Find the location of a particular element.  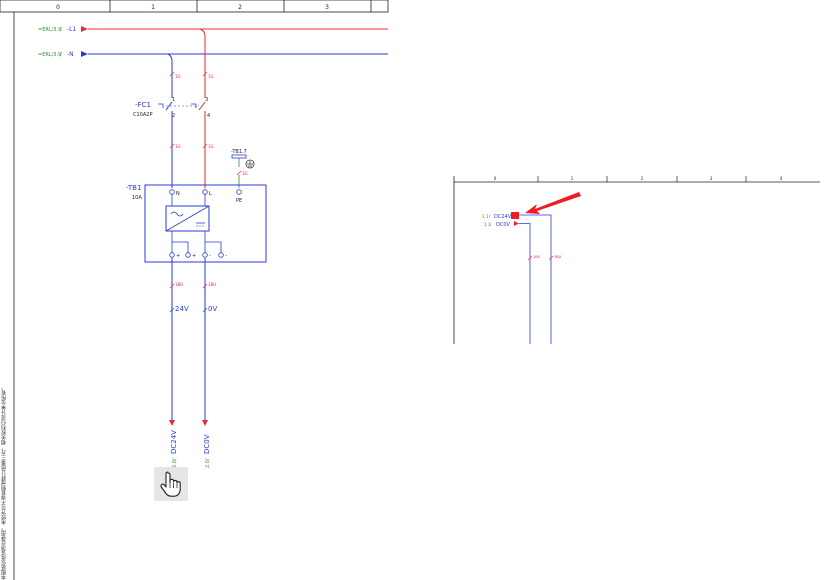

right-sheet: 0 1 2 3 4 1.1 / DC24V 1.1 / DC0V 1BU 1BU is located at coordinates (636, 260).